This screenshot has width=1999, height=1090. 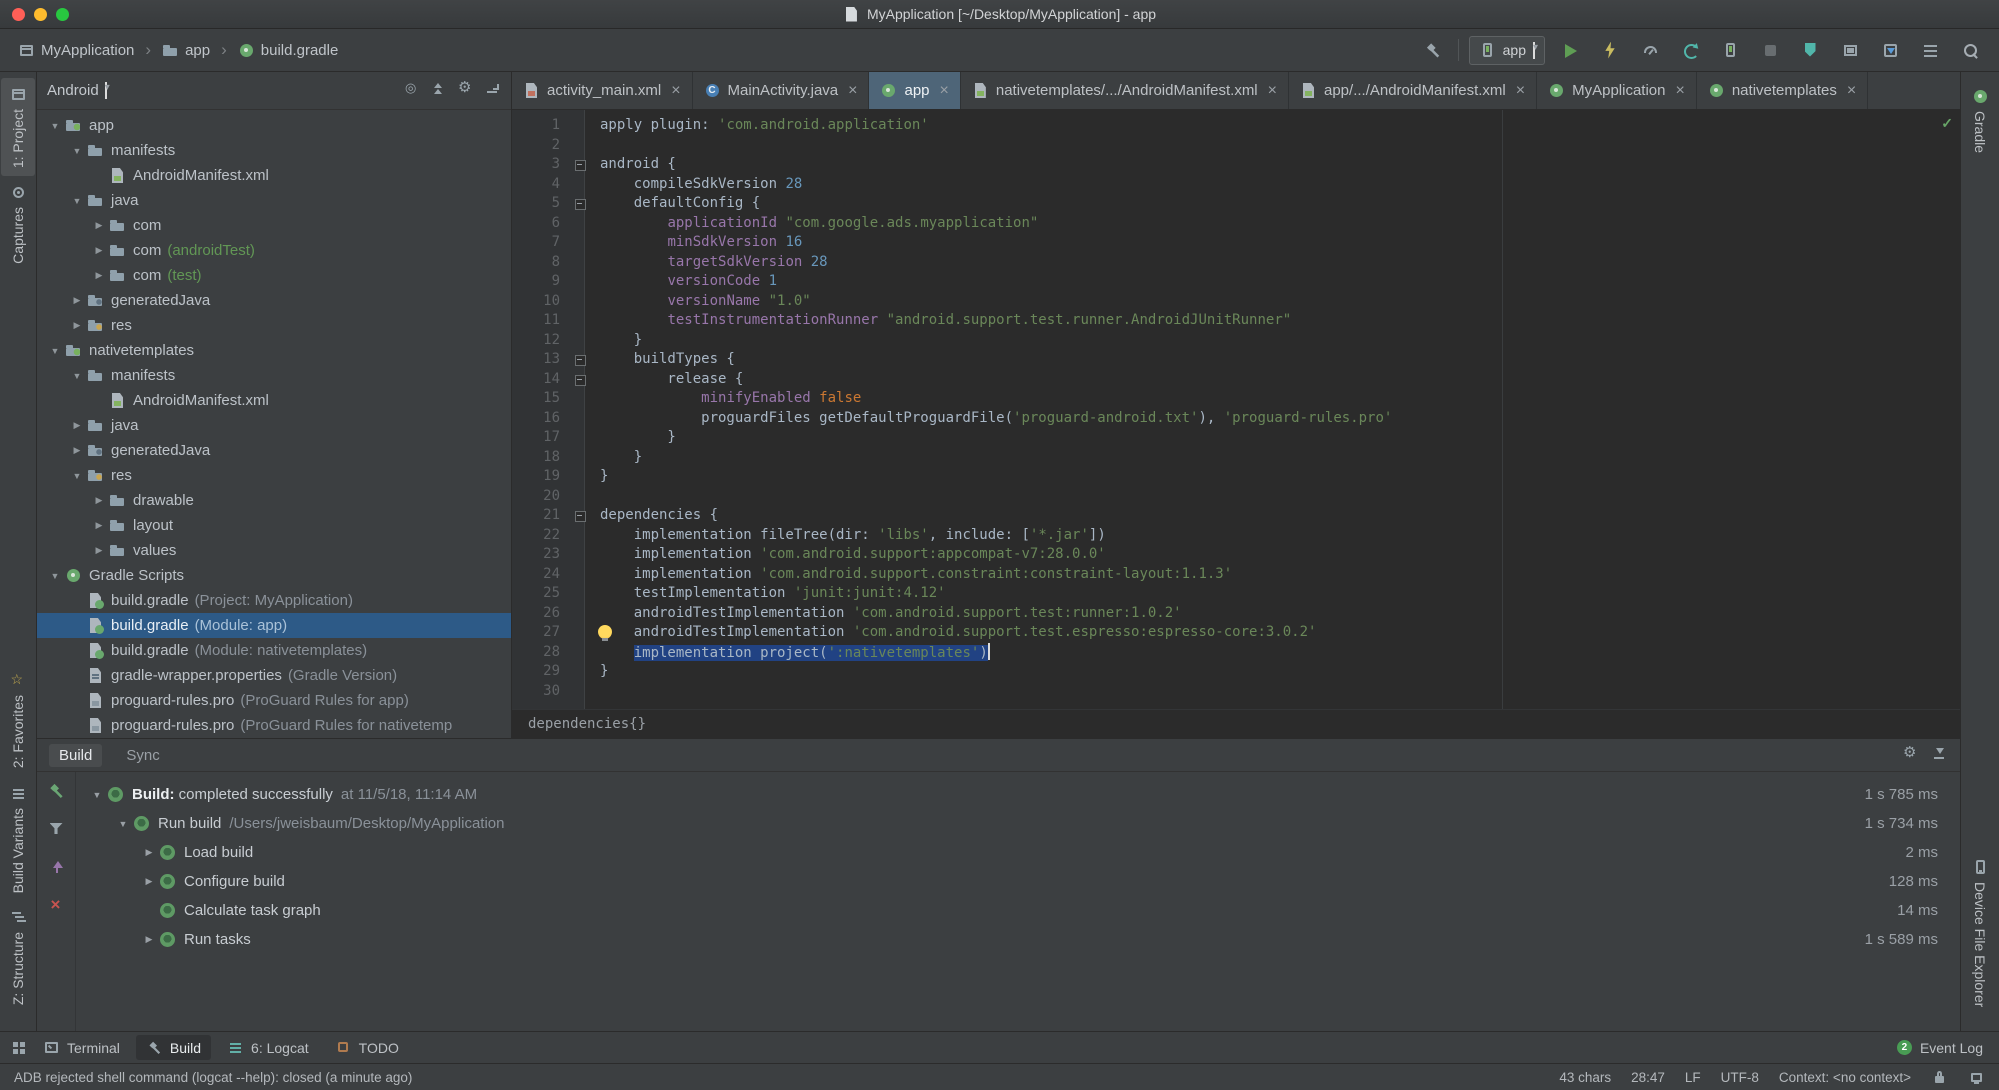 I want to click on editor-tab-mainactivity-java: MainActivity.java ×, so click(x=781, y=90).